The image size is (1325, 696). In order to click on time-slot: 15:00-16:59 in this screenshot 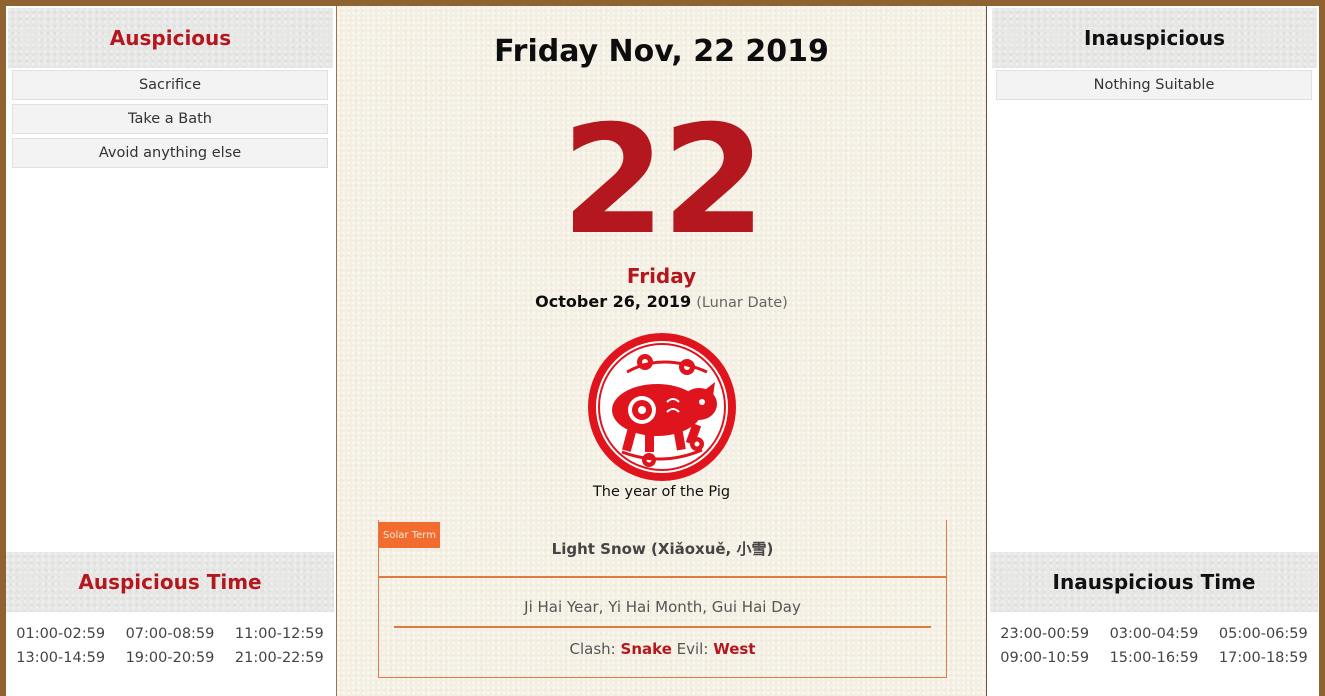, I will do `click(1154, 658)`.